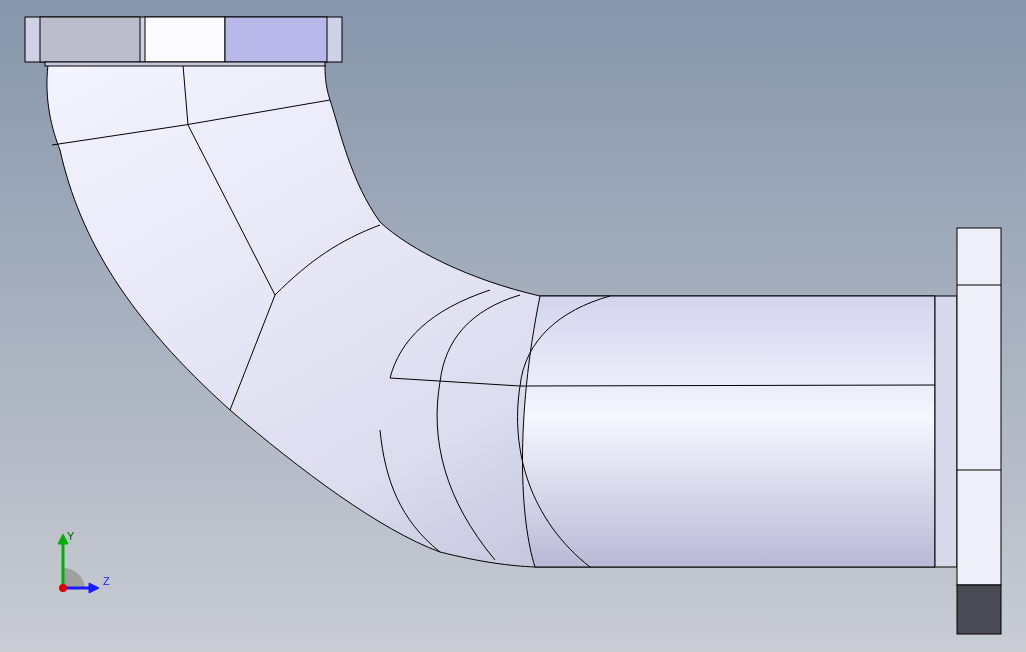 The width and height of the screenshot is (1026, 652). I want to click on axis-triad-icon, so click(77, 563).